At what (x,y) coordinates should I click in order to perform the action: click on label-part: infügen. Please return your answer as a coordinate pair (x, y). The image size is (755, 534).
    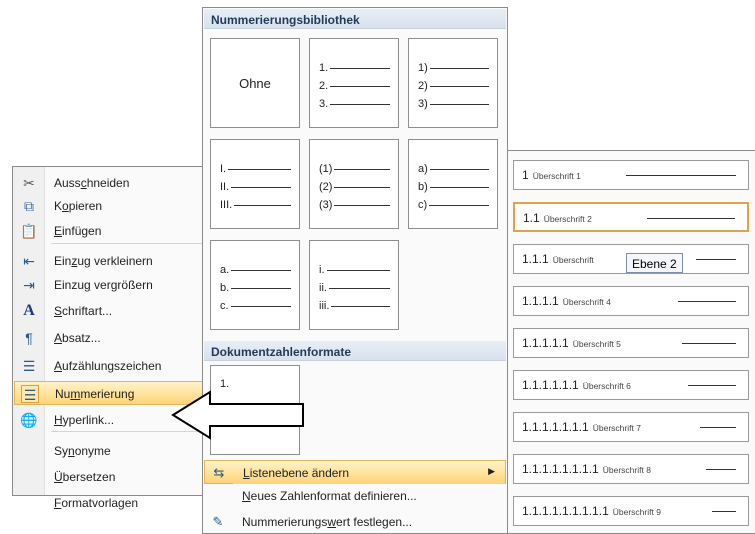
    Looking at the image, I should click on (82, 231).